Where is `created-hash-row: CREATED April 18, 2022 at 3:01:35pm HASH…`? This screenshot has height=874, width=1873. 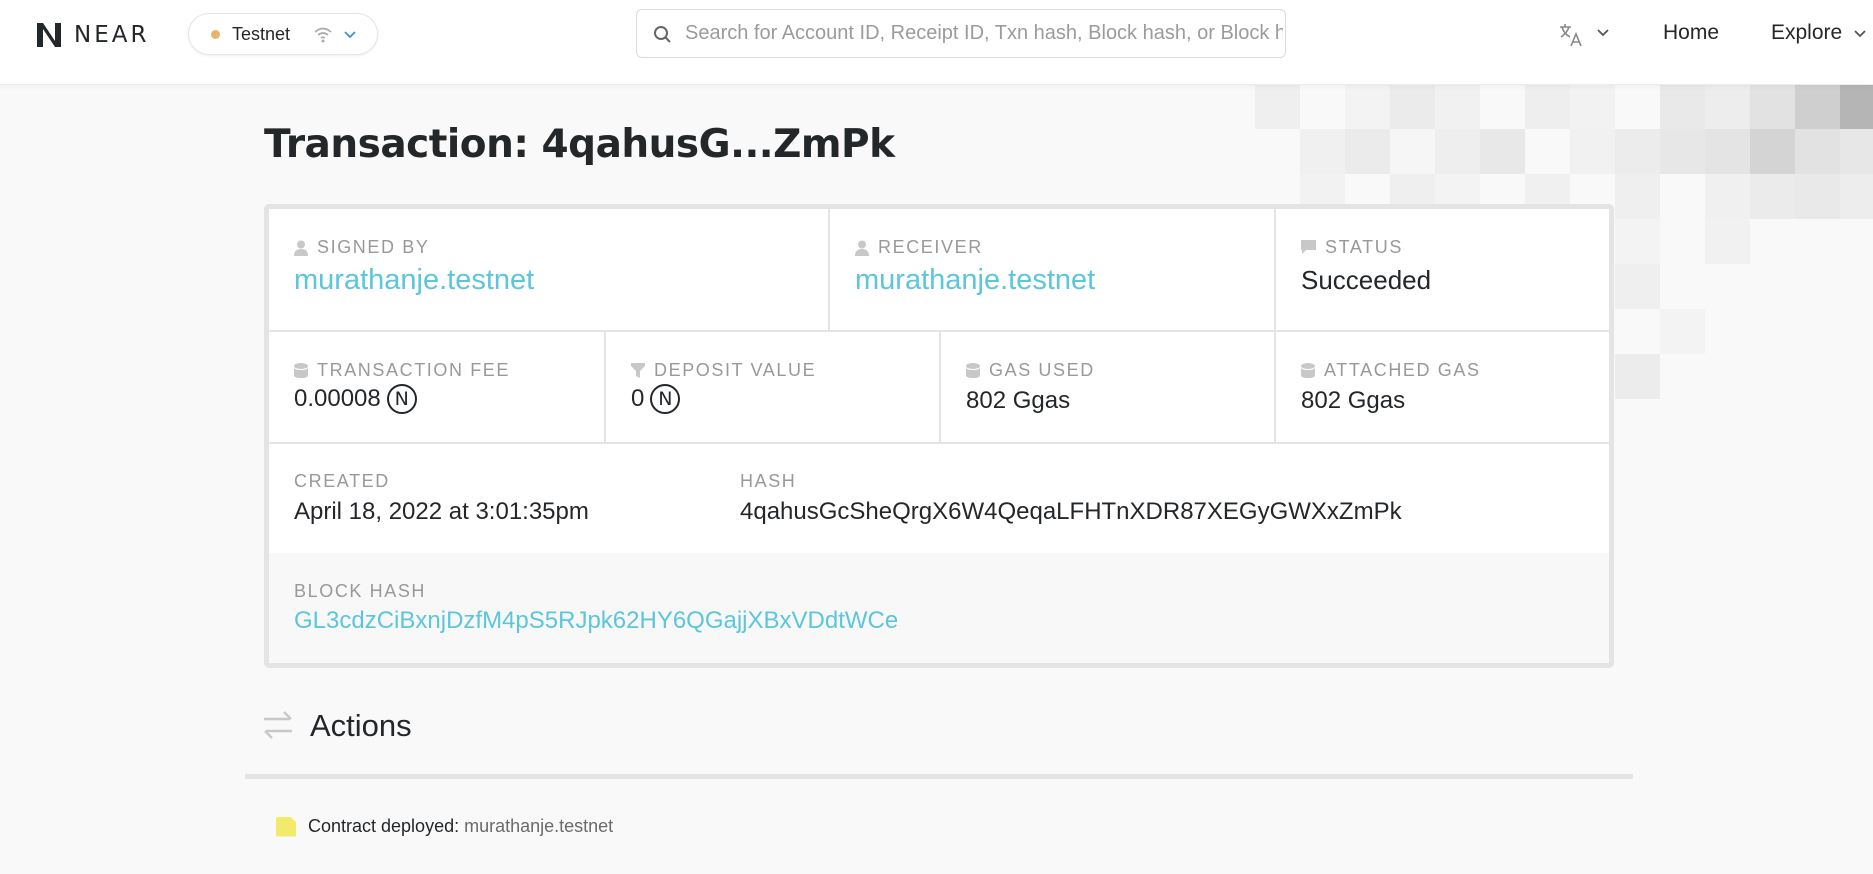
created-hash-row: CREATED April 18, 2022 at 3:01:35pm HASH… is located at coordinates (939, 498).